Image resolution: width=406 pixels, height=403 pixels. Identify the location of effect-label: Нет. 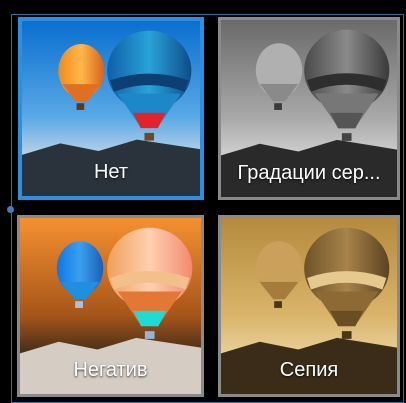
(111, 172).